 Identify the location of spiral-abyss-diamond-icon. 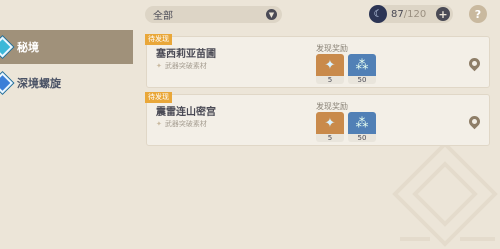
(7, 83).